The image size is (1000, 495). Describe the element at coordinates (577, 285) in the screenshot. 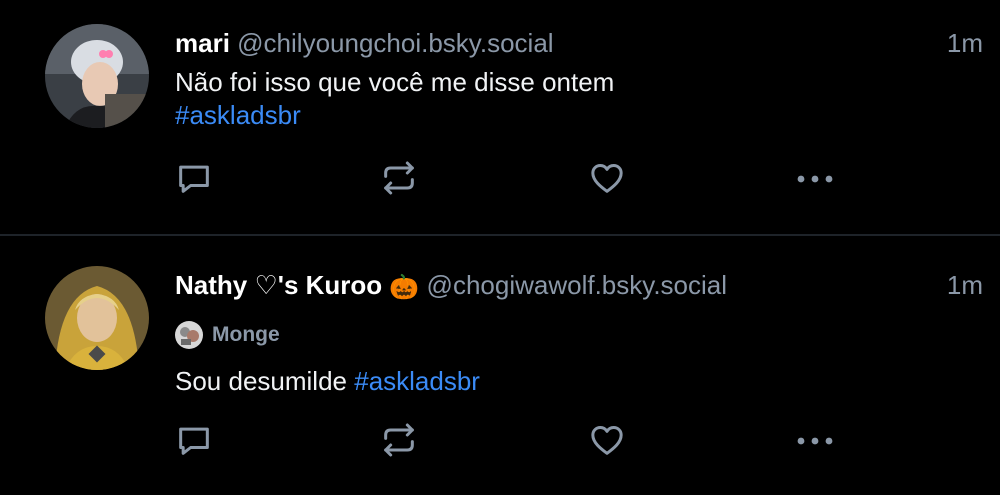

I see `author-handle: @chogiwawolf.bsky.social` at that location.